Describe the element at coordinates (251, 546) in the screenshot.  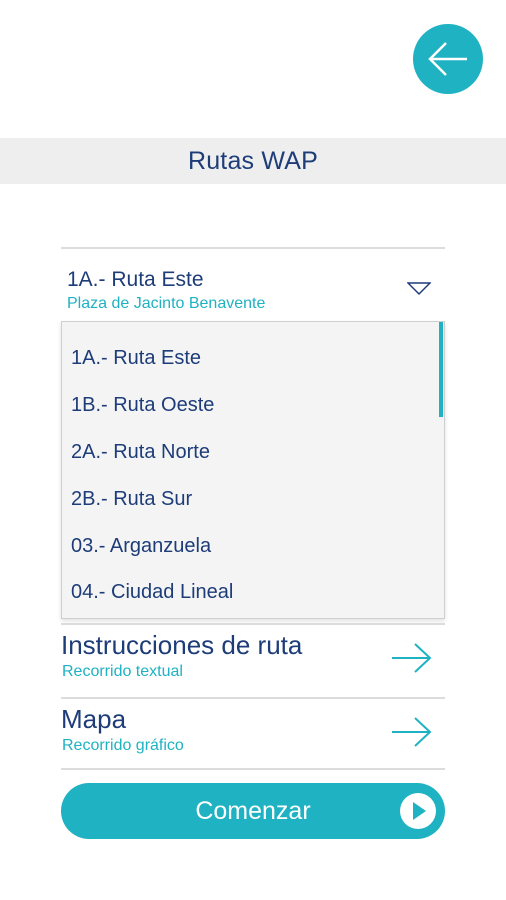
I see `dropdown-item-03: 03.- Arganzuela` at that location.